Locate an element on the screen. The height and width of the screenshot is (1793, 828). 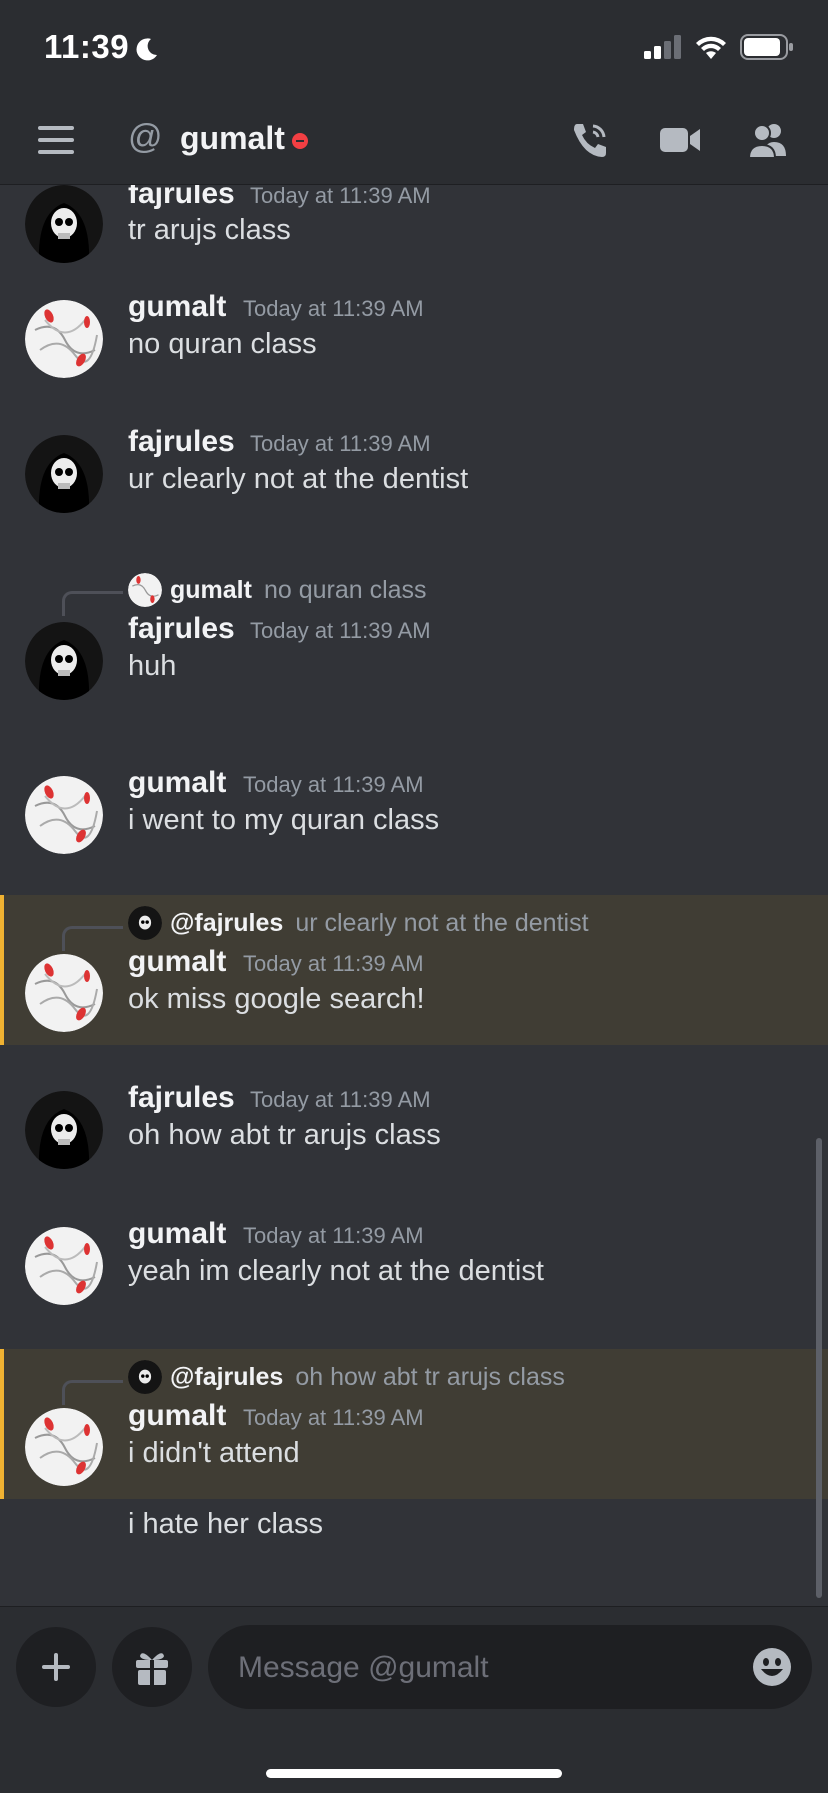
phone-call-icon is located at coordinates (590, 140).